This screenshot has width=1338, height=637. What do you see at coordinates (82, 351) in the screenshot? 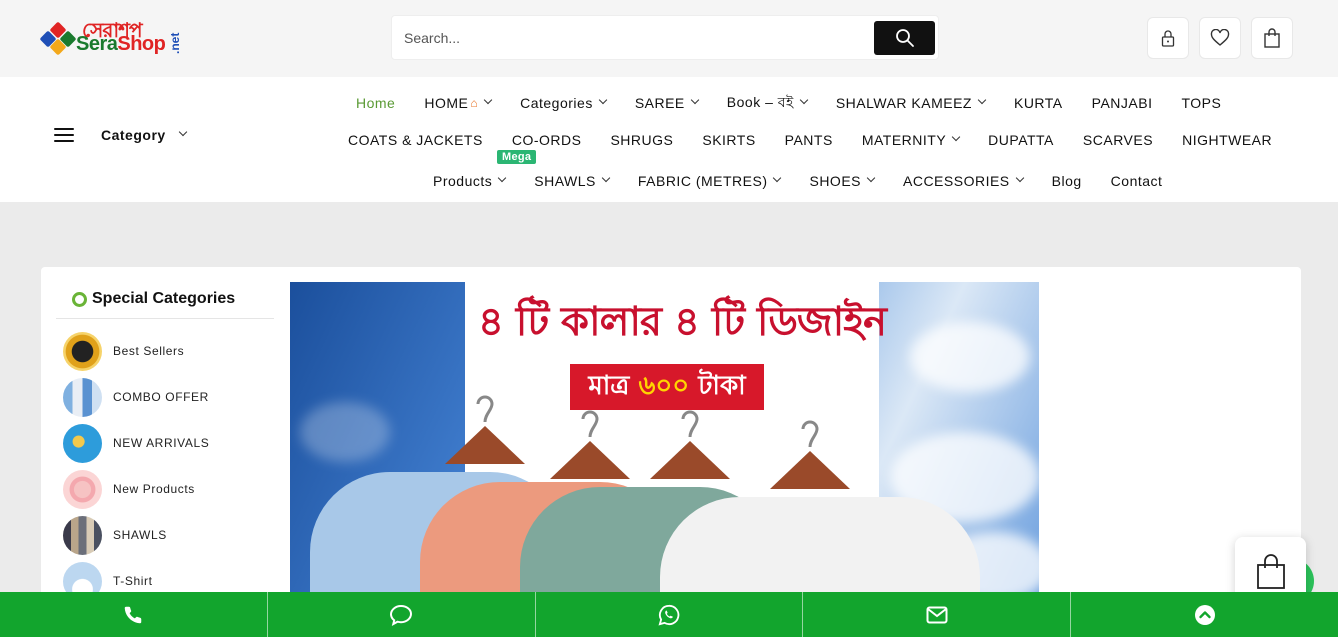
I see `best-sellers-badge-icon` at bounding box center [82, 351].